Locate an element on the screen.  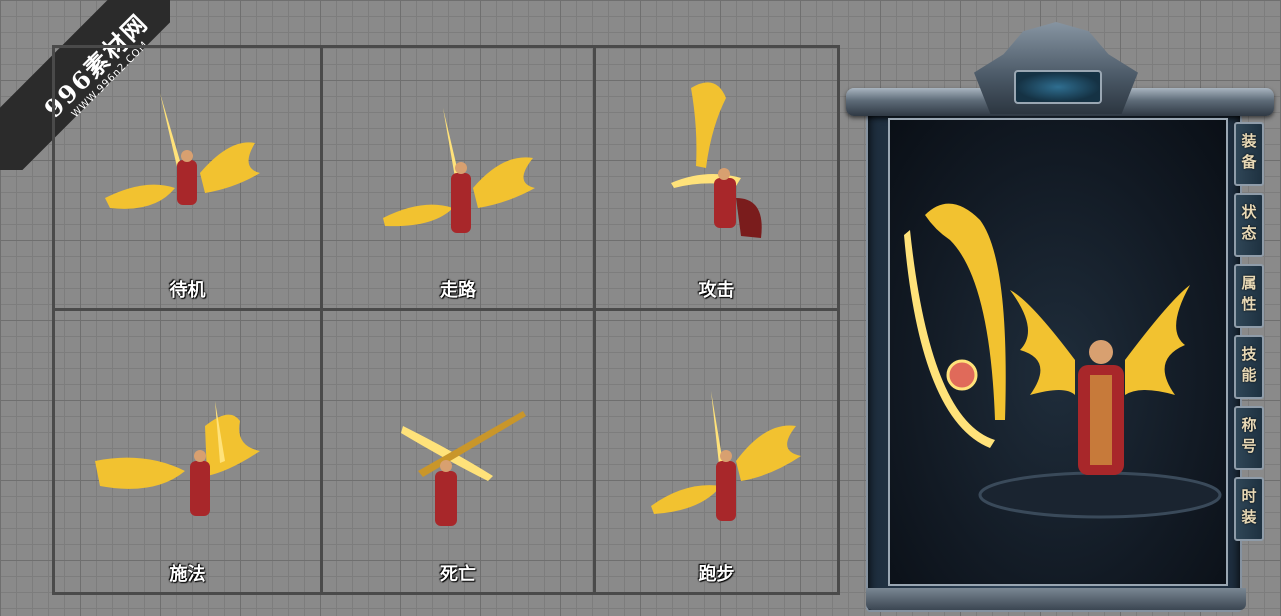
tab-skills: 技能 is located at coordinates (1249, 367).